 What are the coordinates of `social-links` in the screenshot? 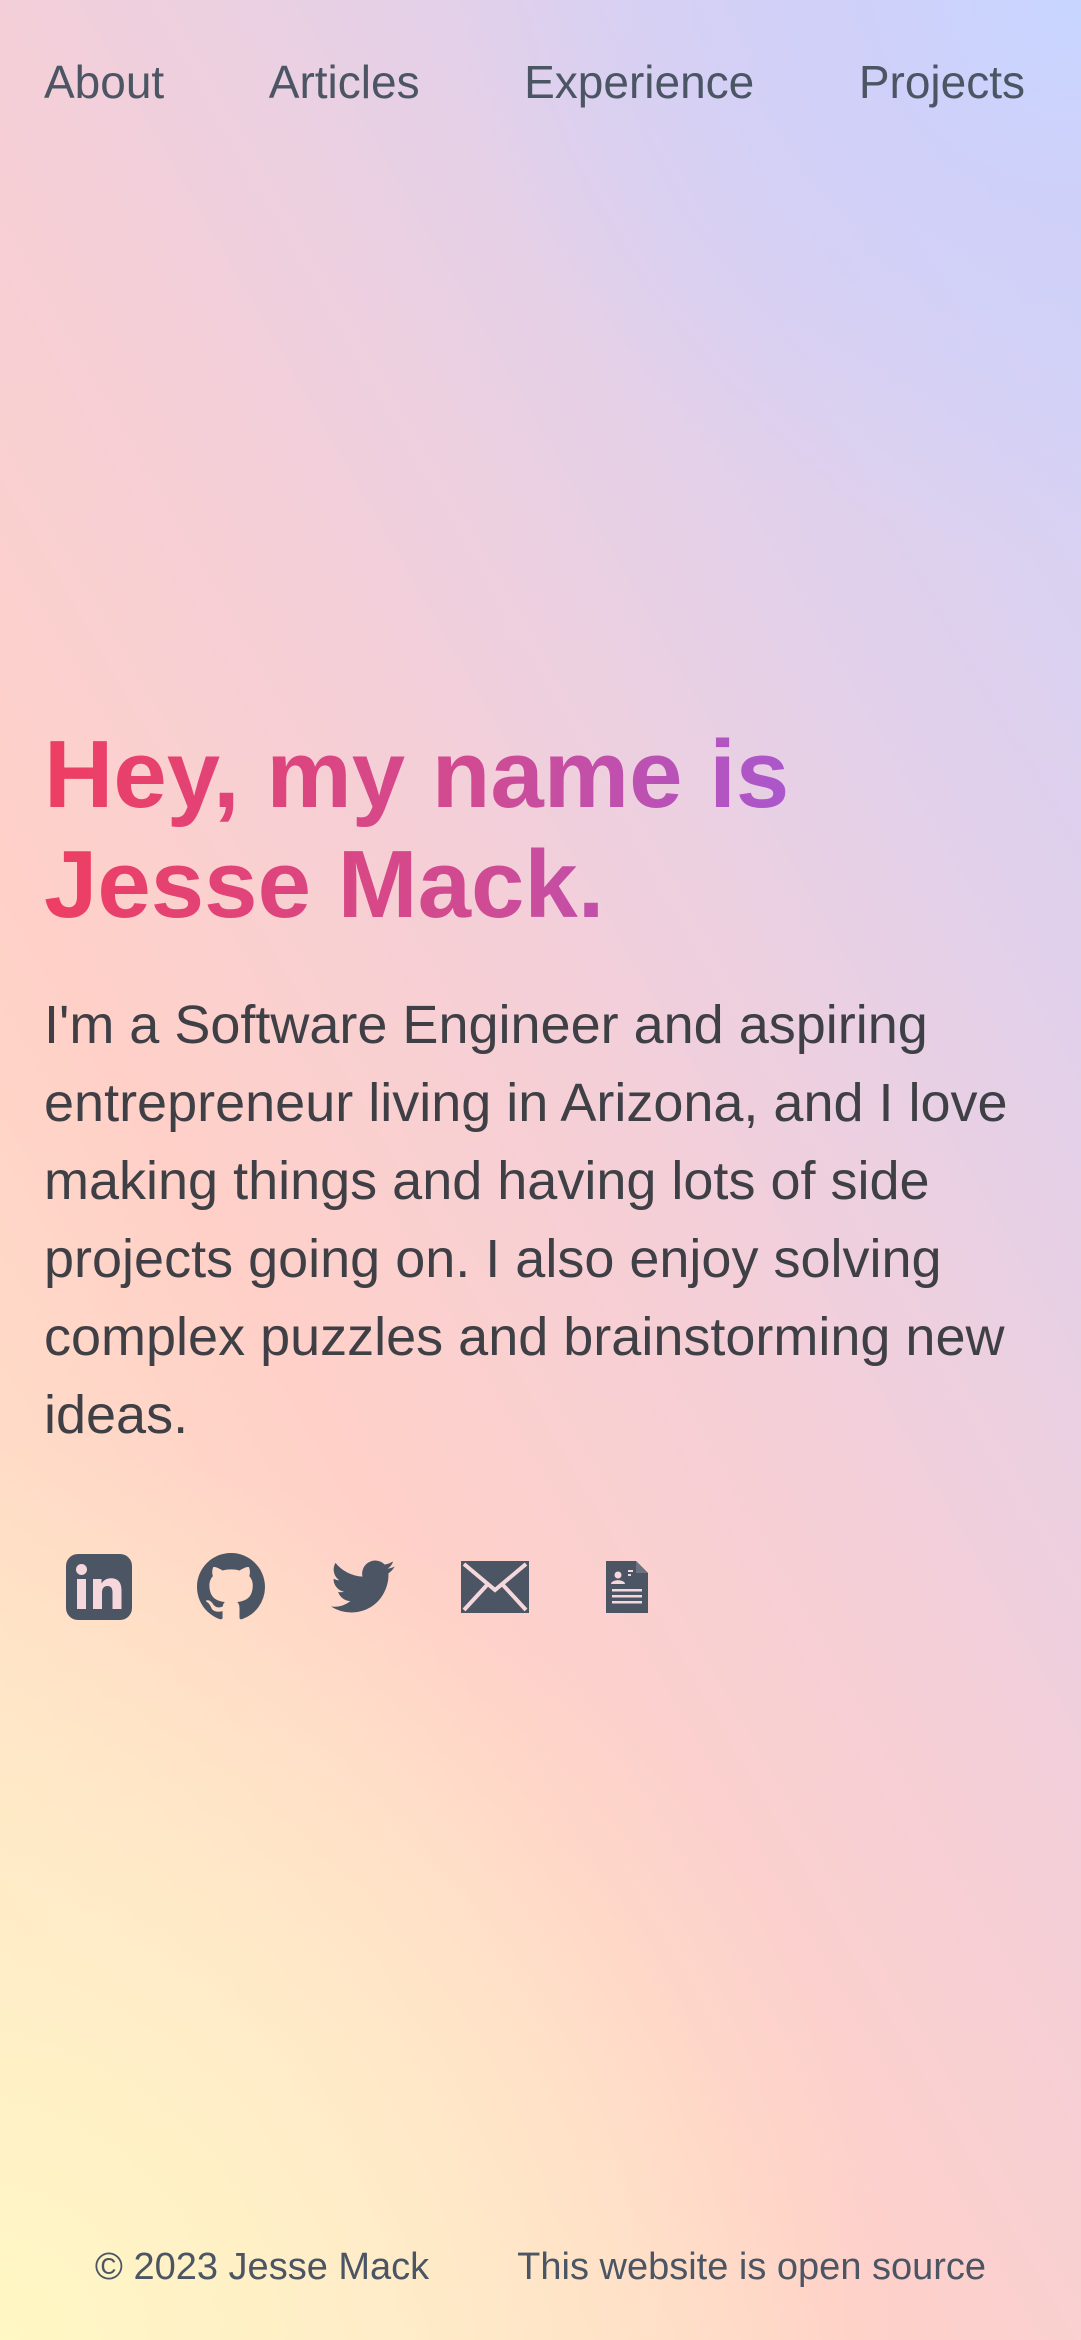 It's located at (394, 1587).